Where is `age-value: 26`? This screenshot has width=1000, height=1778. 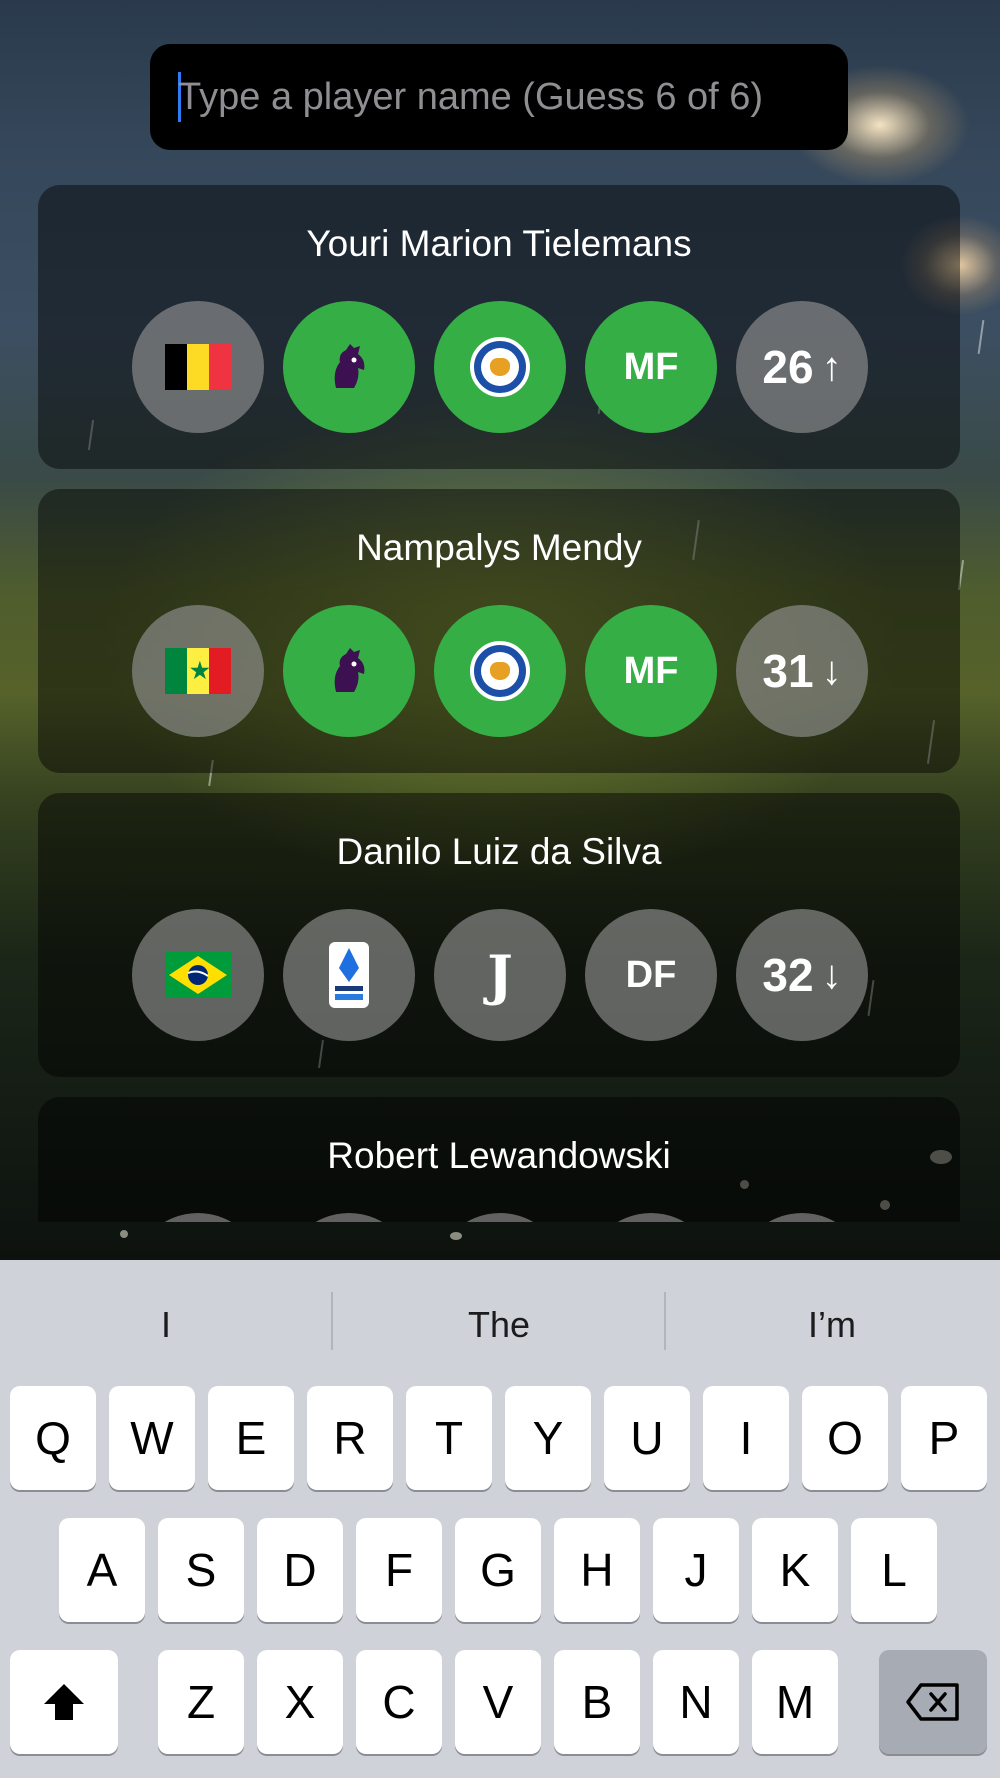
age-value: 26 is located at coordinates (788, 367).